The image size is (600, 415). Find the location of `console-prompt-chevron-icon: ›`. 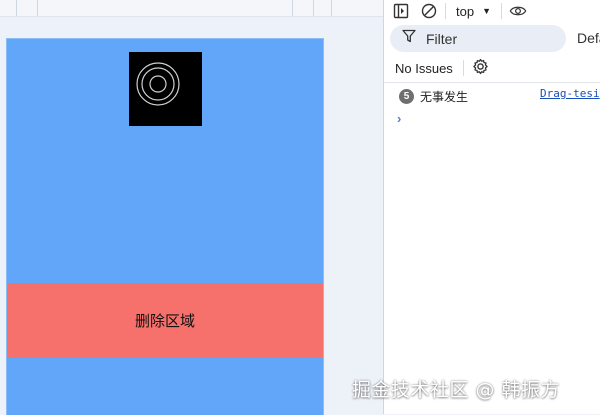

console-prompt-chevron-icon: › is located at coordinates (399, 118).